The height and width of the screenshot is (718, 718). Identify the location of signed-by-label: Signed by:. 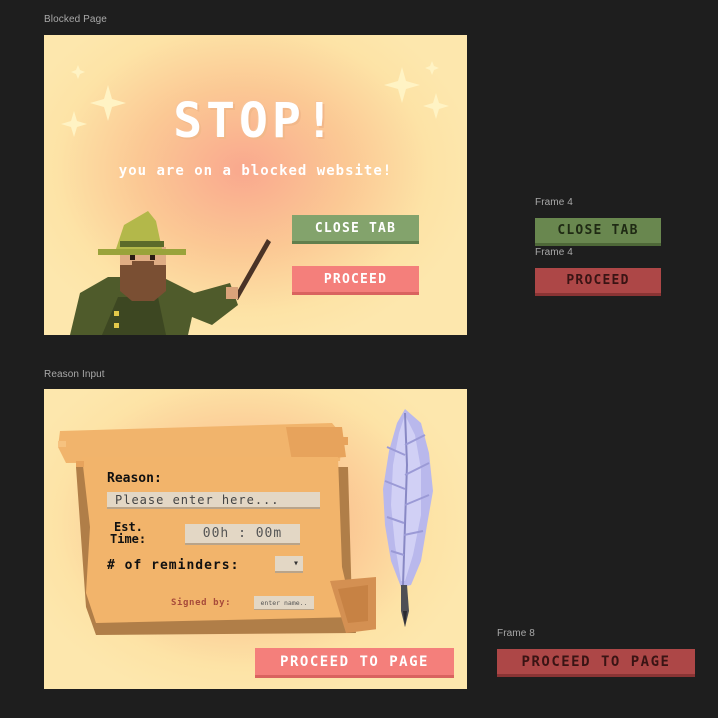
(201, 603).